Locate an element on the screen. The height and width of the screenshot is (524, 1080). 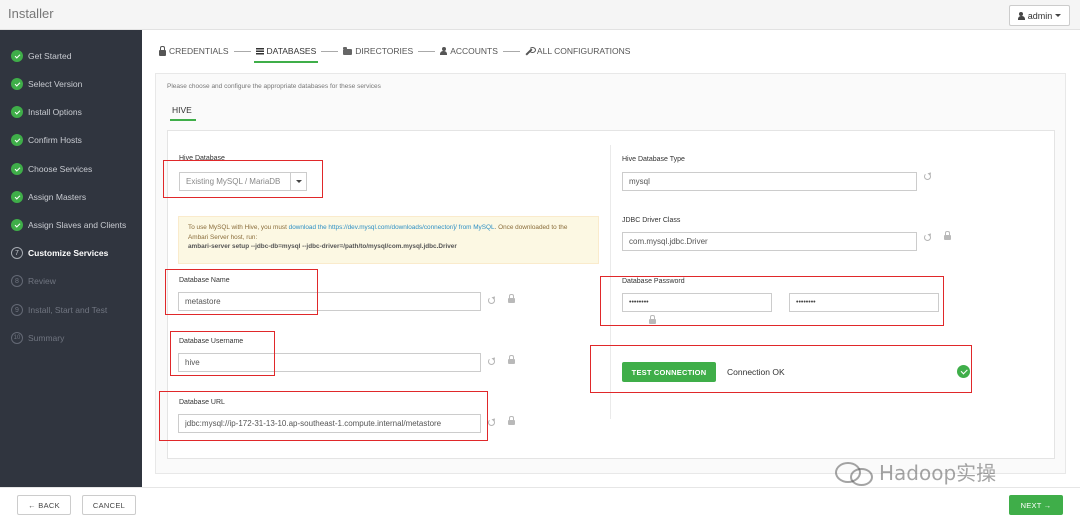
sidebar-step-get-started: Get Started is located at coordinates (41, 56).